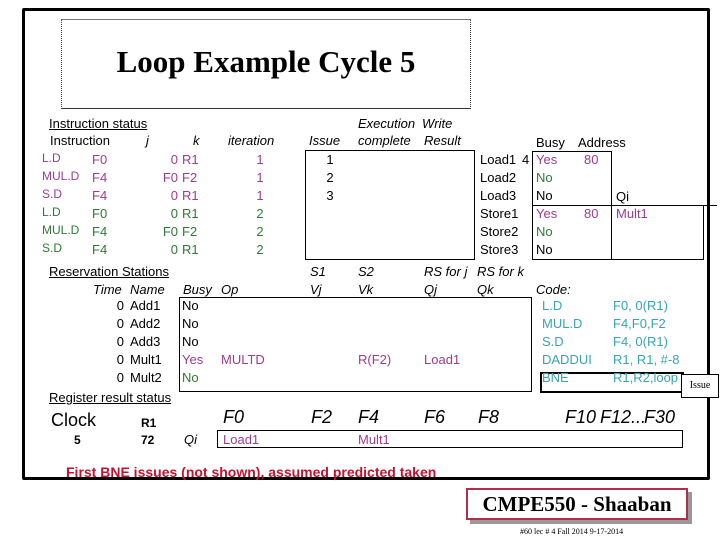 The height and width of the screenshot is (540, 720). Describe the element at coordinates (230, 289) in the screenshot. I see `rs-col-op: Op` at that location.